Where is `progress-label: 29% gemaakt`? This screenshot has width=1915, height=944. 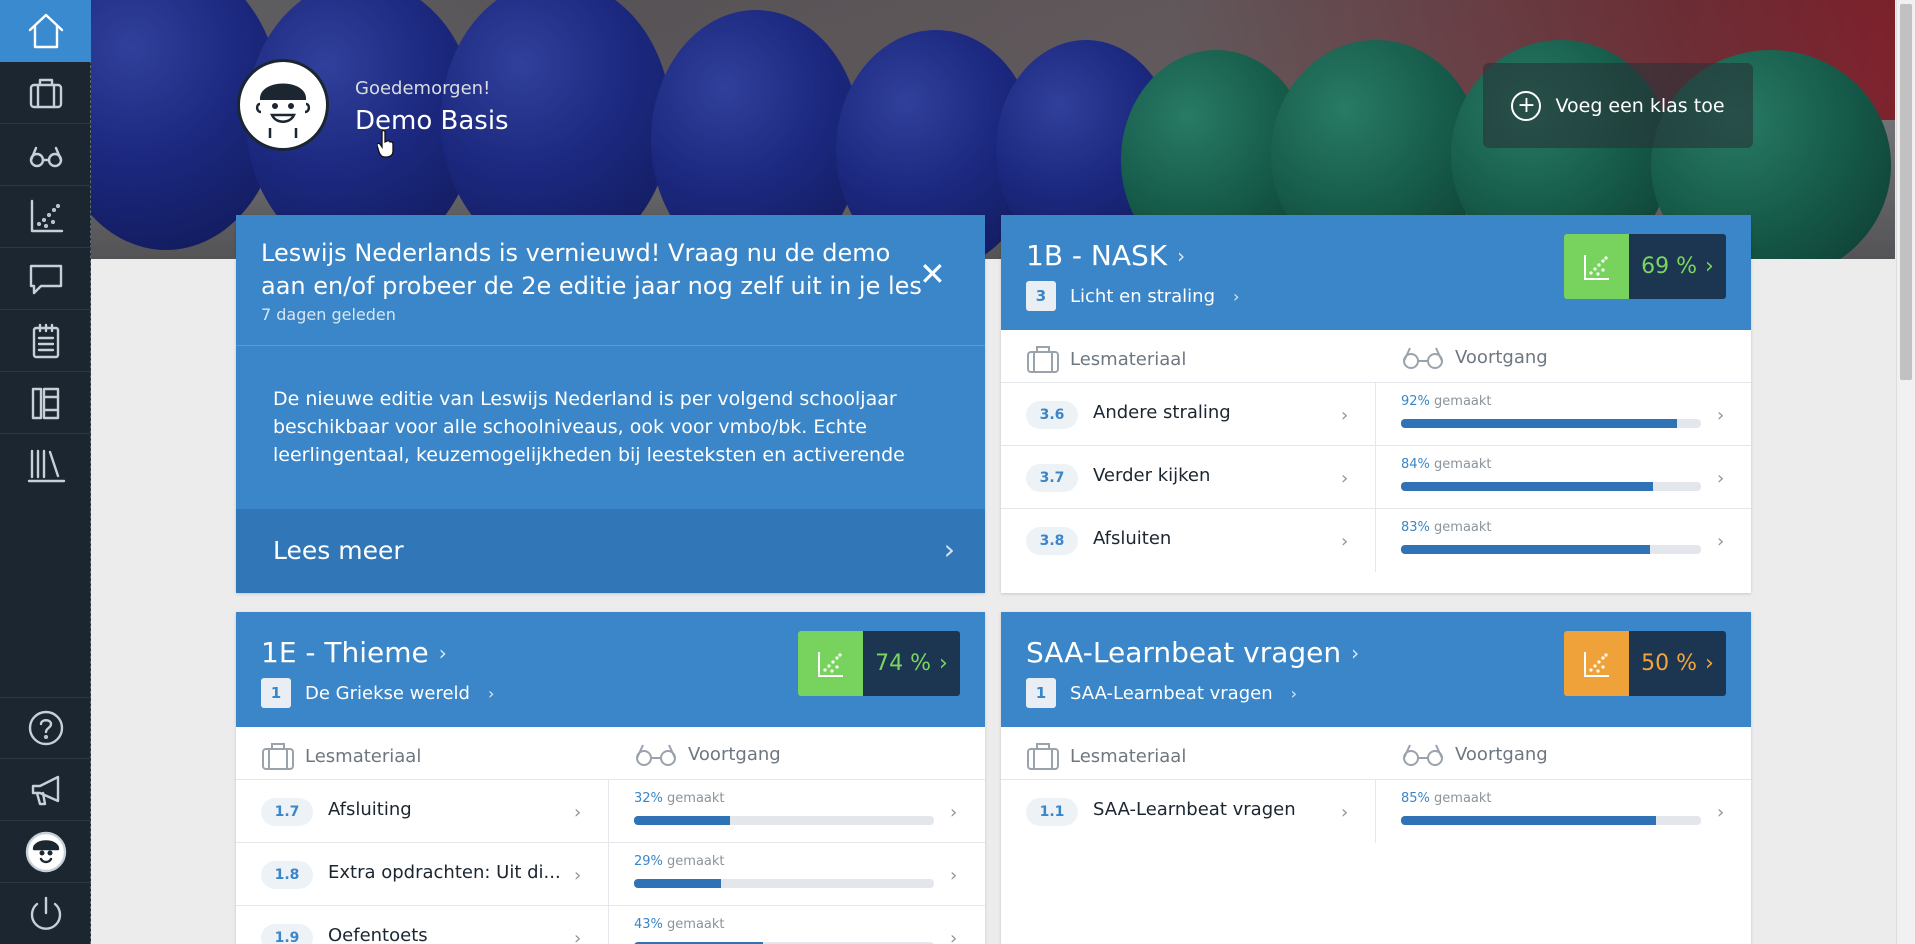
progress-label: 29% gemaakt is located at coordinates (679, 861).